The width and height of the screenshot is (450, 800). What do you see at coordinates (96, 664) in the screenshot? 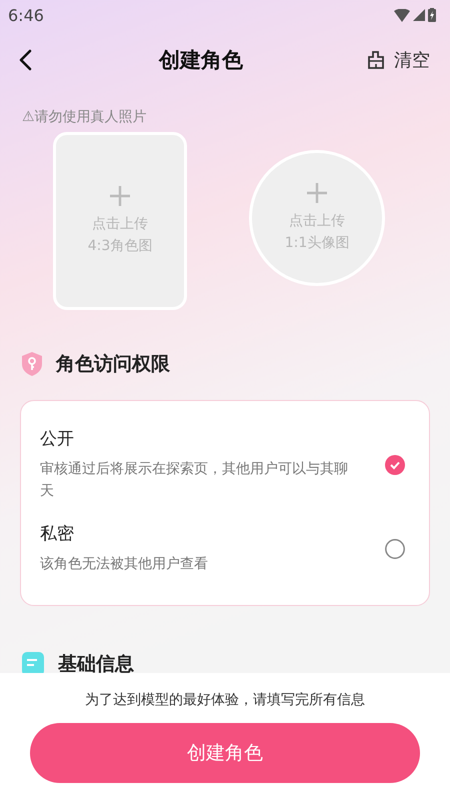
I see `section-title: 基础信息` at bounding box center [96, 664].